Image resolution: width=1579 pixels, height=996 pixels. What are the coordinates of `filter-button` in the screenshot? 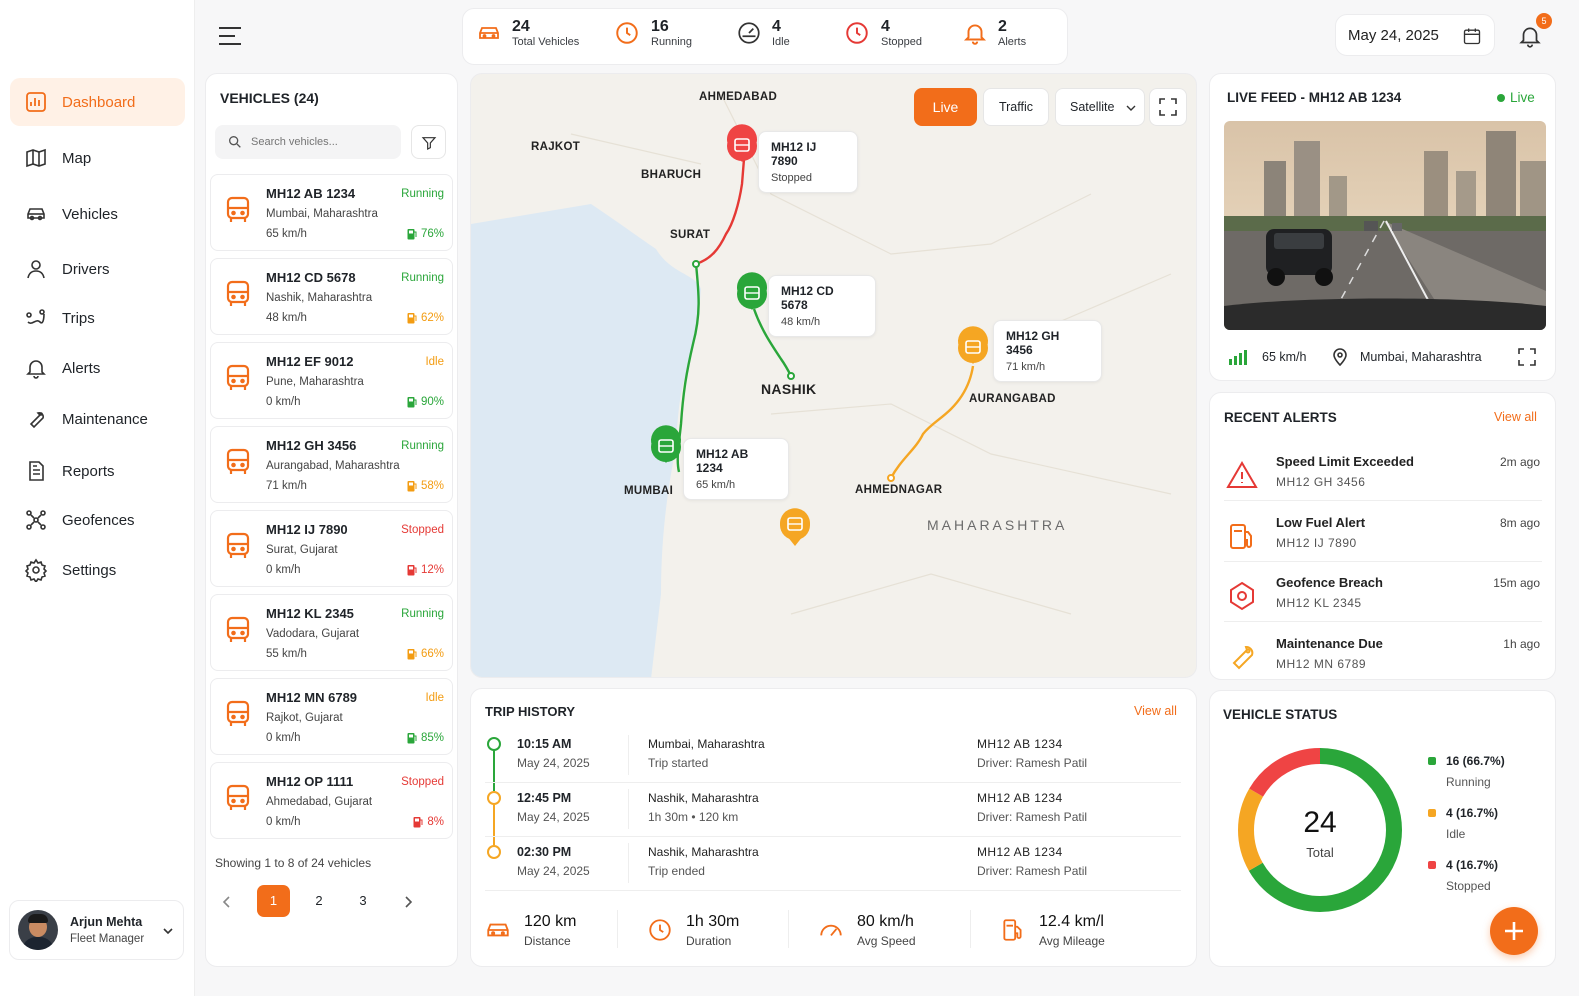 It's located at (428, 142).